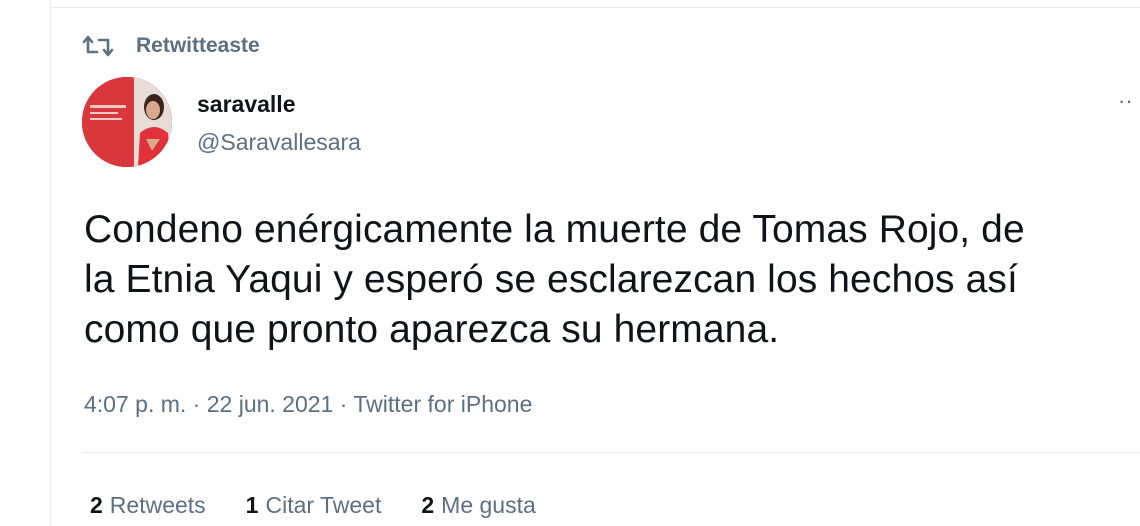  I want to click on more-icon: ··, so click(1129, 101).